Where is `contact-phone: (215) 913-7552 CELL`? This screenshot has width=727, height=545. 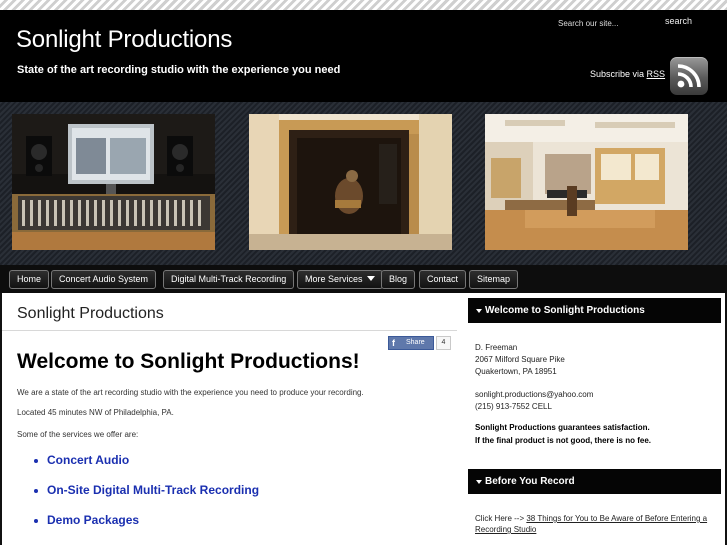 contact-phone: (215) 913-7552 CELL is located at coordinates (513, 406).